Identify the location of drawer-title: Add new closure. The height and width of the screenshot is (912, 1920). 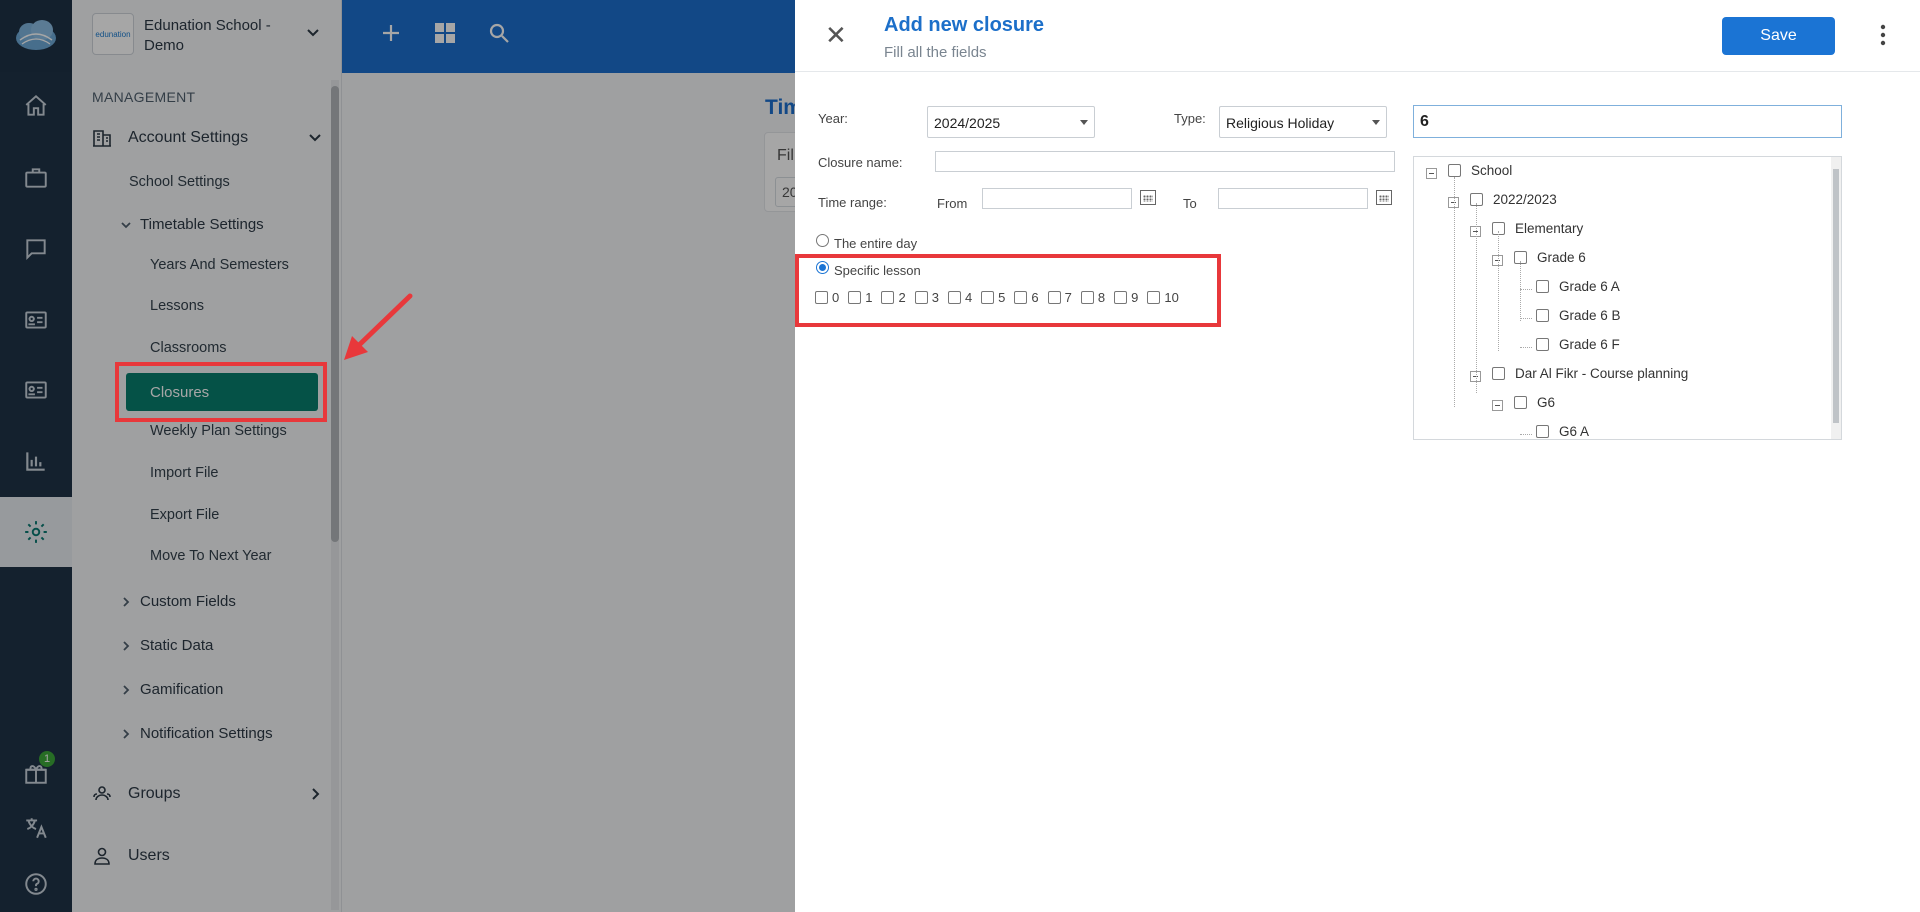
(964, 25).